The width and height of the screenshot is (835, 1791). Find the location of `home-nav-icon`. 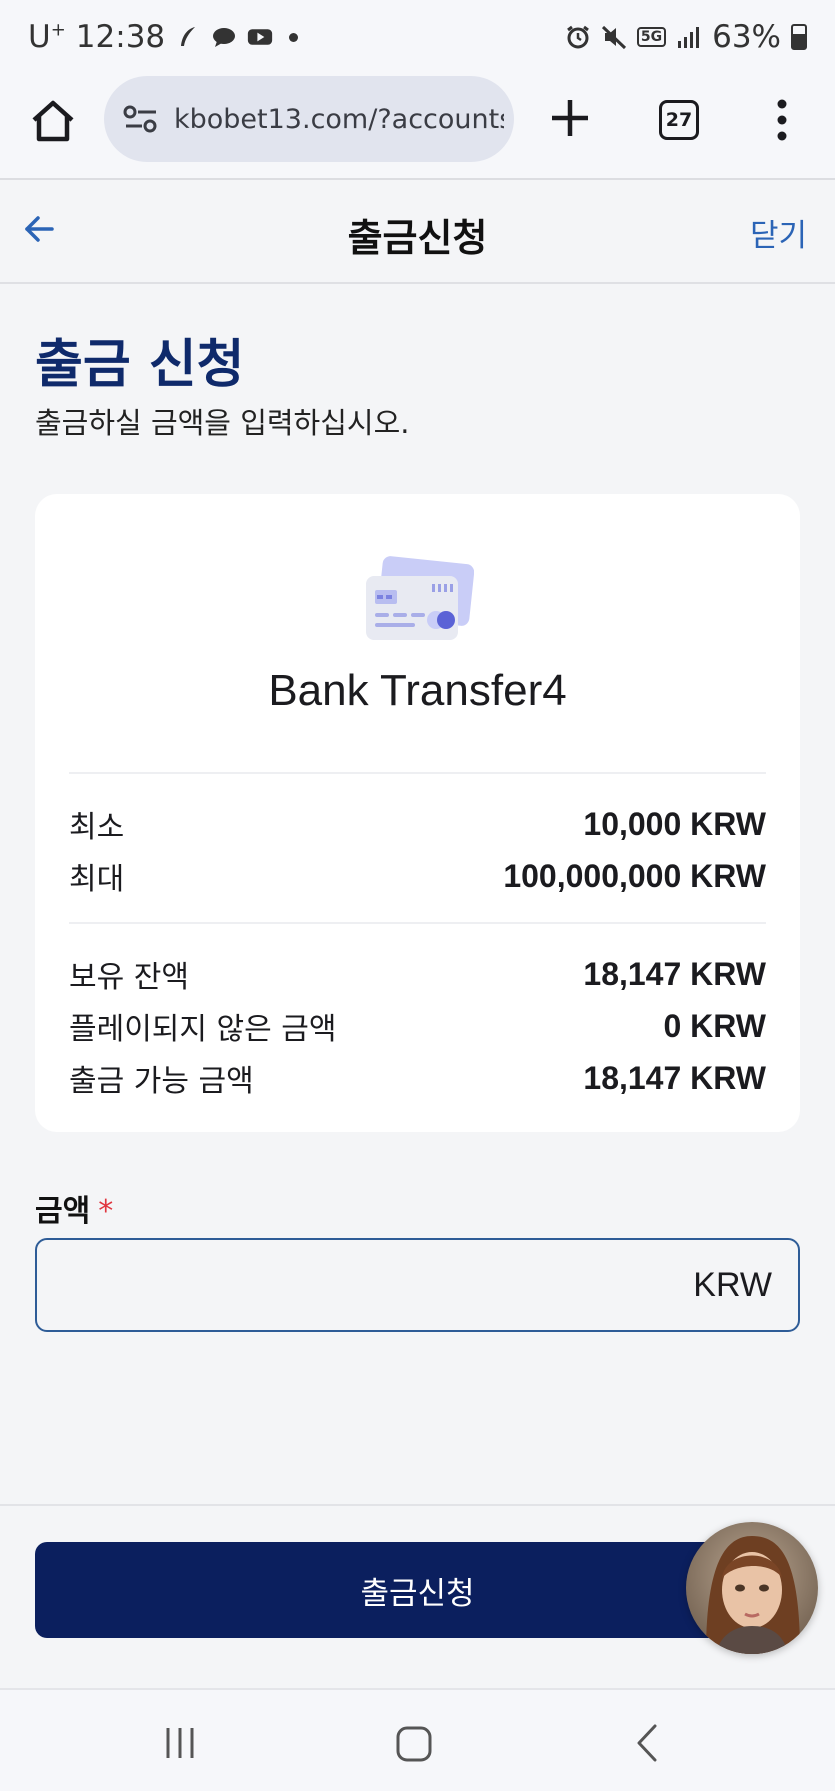

home-nav-icon is located at coordinates (414, 1744).